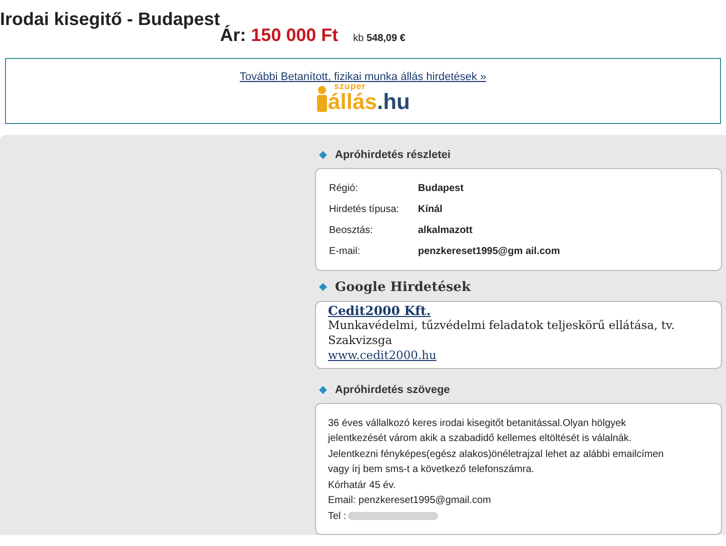 Image resolution: width=726 pixels, height=546 pixels. I want to click on ad-text-line: Kórhatár 45 év., so click(362, 485).